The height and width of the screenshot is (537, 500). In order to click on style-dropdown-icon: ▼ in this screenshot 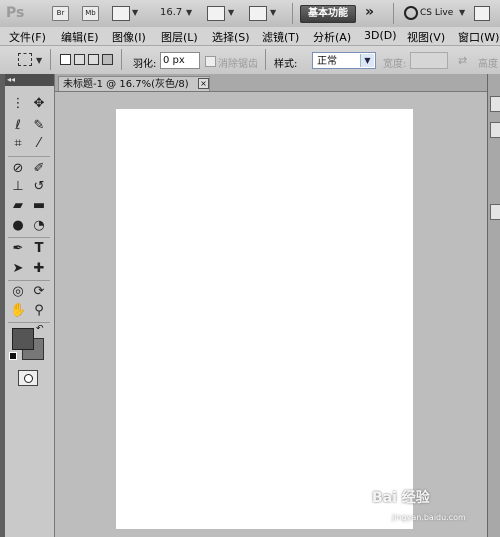, I will do `click(367, 60)`.